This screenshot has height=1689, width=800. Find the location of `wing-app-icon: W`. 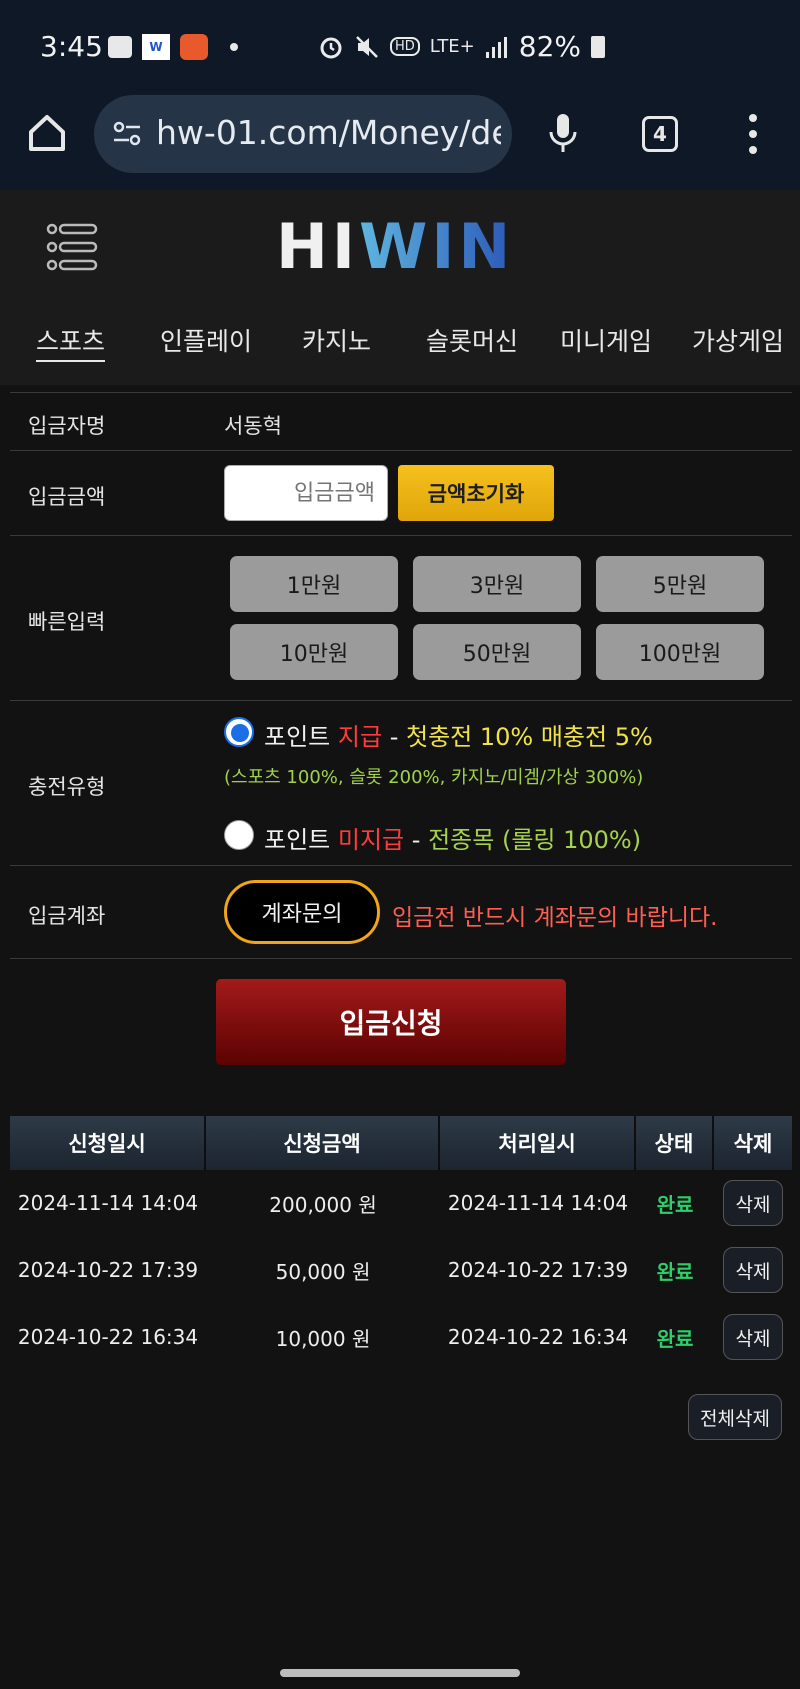

wing-app-icon: W is located at coordinates (156, 47).